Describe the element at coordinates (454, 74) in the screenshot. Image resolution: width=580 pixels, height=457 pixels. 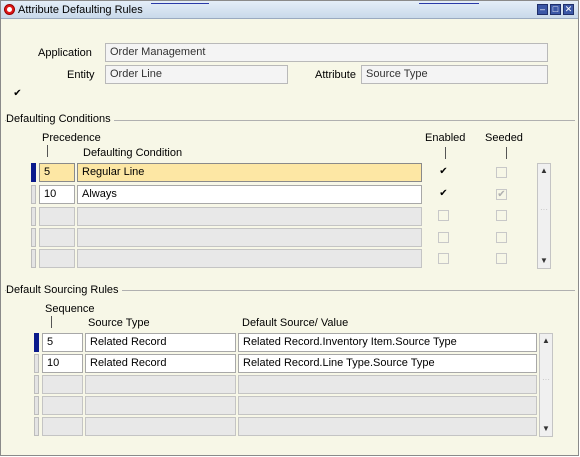
I see `attribute-field: Source Type` at that location.